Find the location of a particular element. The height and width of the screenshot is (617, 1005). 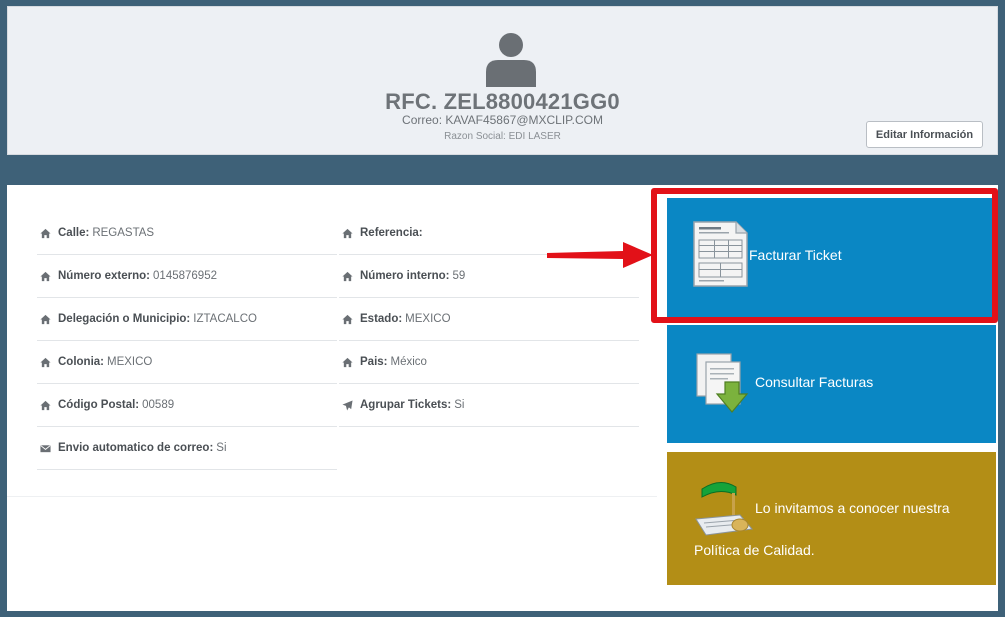

edit-info-button: Editar Información is located at coordinates (924, 134).